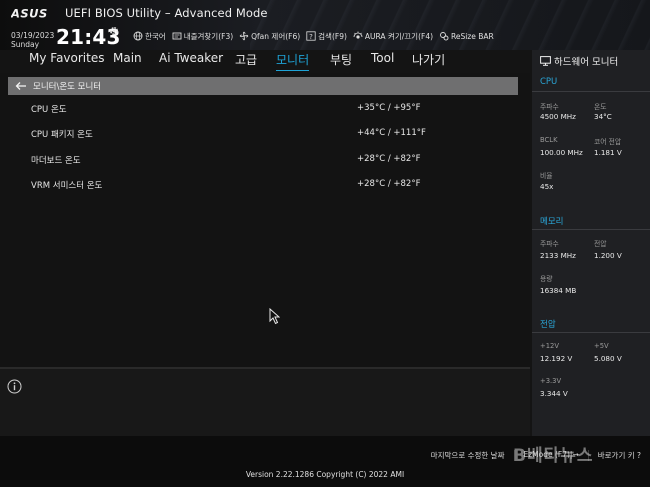 The image size is (650, 487). Describe the element at coordinates (549, 107) in the screenshot. I see `cpu-frequency-label: 주파수` at that location.